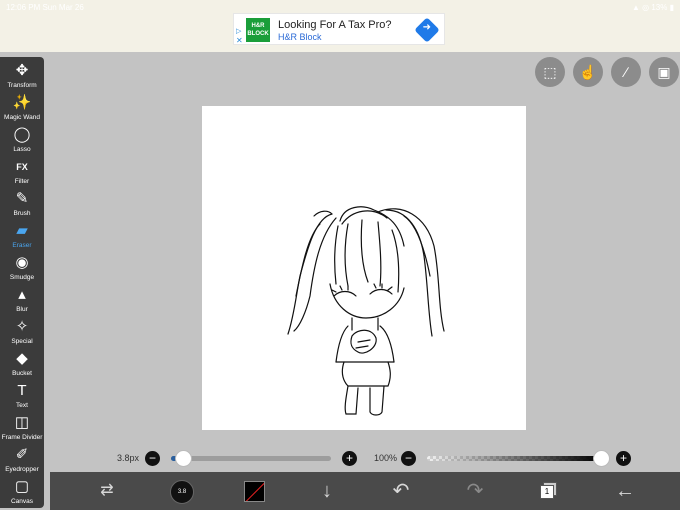  Describe the element at coordinates (22, 469) in the screenshot. I see `tool-label: Eyedropper` at that location.